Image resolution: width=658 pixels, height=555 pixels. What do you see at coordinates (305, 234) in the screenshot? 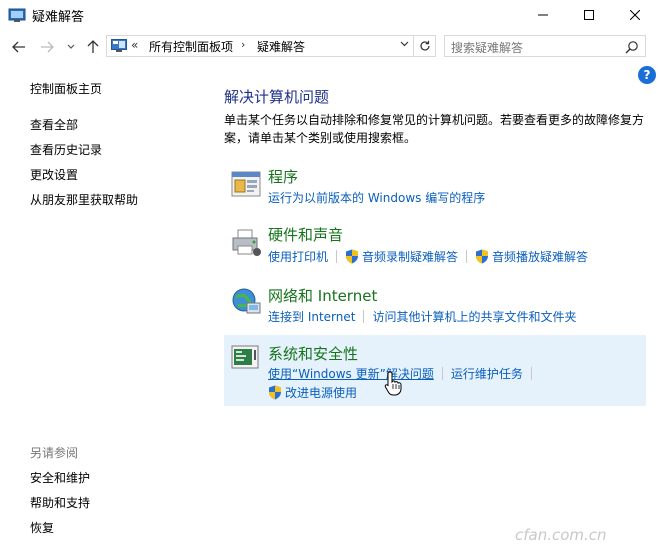
I see `category-title: 硬件和声音` at bounding box center [305, 234].